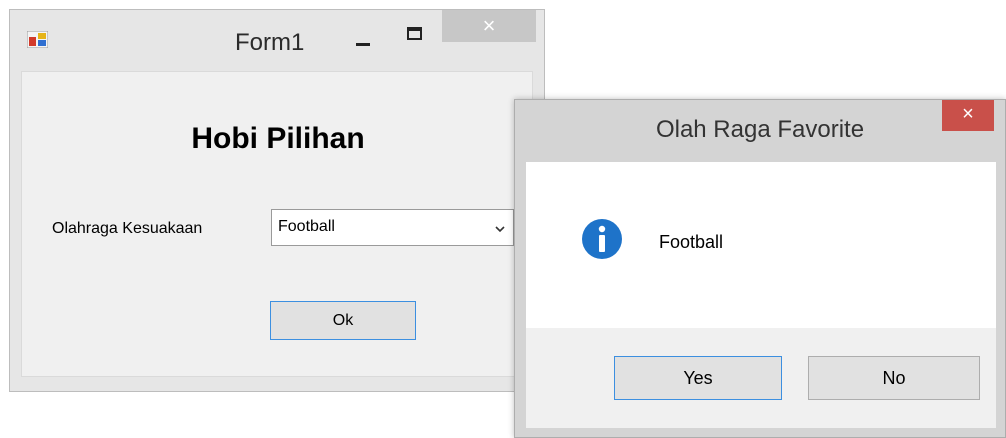 The width and height of the screenshot is (1006, 438). Describe the element at coordinates (489, 26) in the screenshot. I see `form1-close-button: ×` at that location.